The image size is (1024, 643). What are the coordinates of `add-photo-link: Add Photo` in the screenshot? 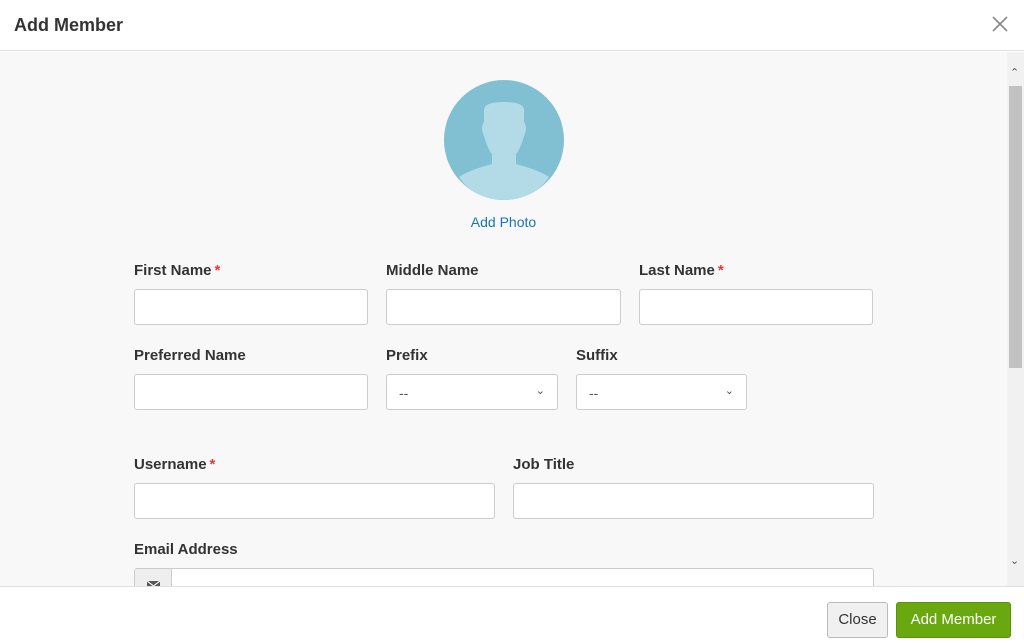 It's located at (503, 222).